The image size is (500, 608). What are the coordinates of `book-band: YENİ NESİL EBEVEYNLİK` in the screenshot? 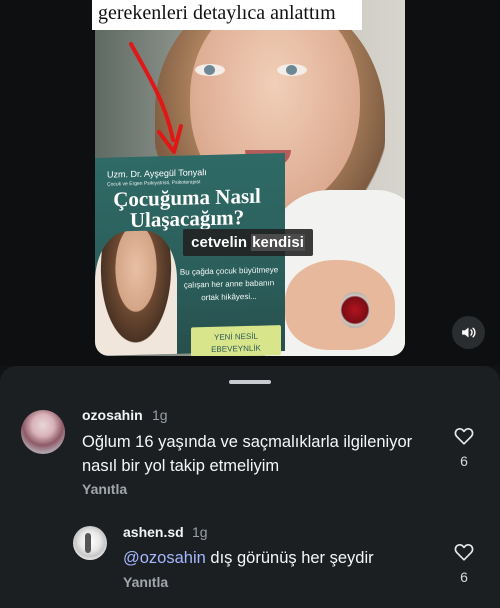 It's located at (236, 340).